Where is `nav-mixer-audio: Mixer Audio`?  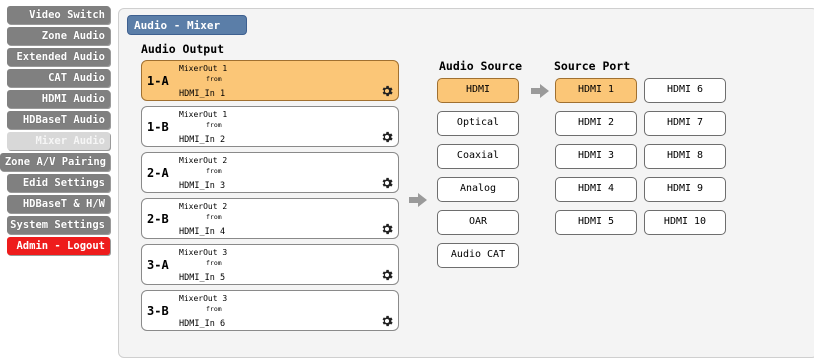 nav-mixer-audio: Mixer Audio is located at coordinates (58, 141).